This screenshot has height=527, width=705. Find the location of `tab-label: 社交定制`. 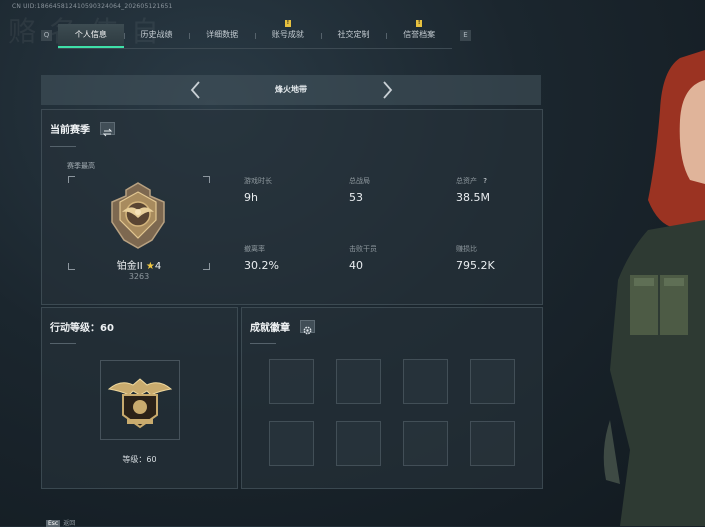

tab-label: 社交定制 is located at coordinates (353, 34).